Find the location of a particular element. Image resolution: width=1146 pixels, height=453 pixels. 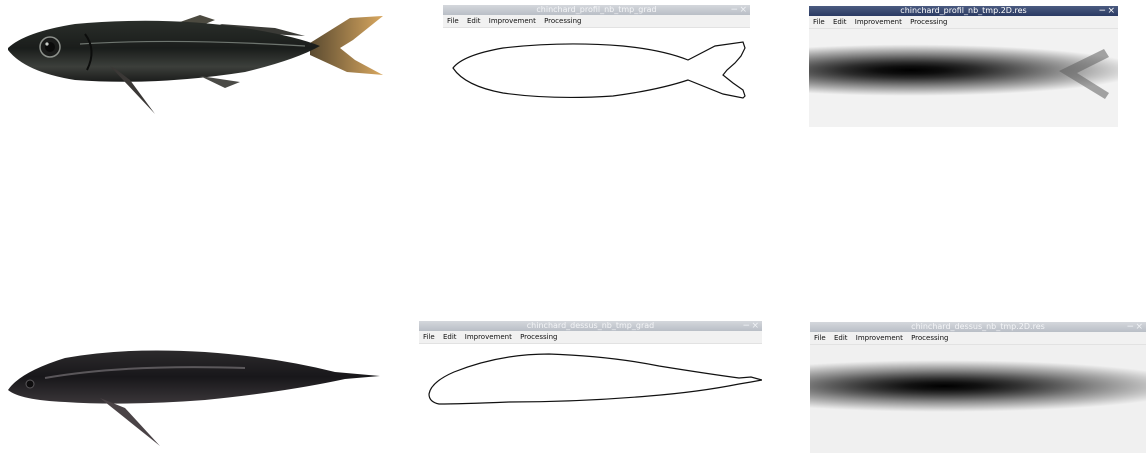

window-title: chinchard_dessus_nb_tmp.2D.res is located at coordinates (978, 326).